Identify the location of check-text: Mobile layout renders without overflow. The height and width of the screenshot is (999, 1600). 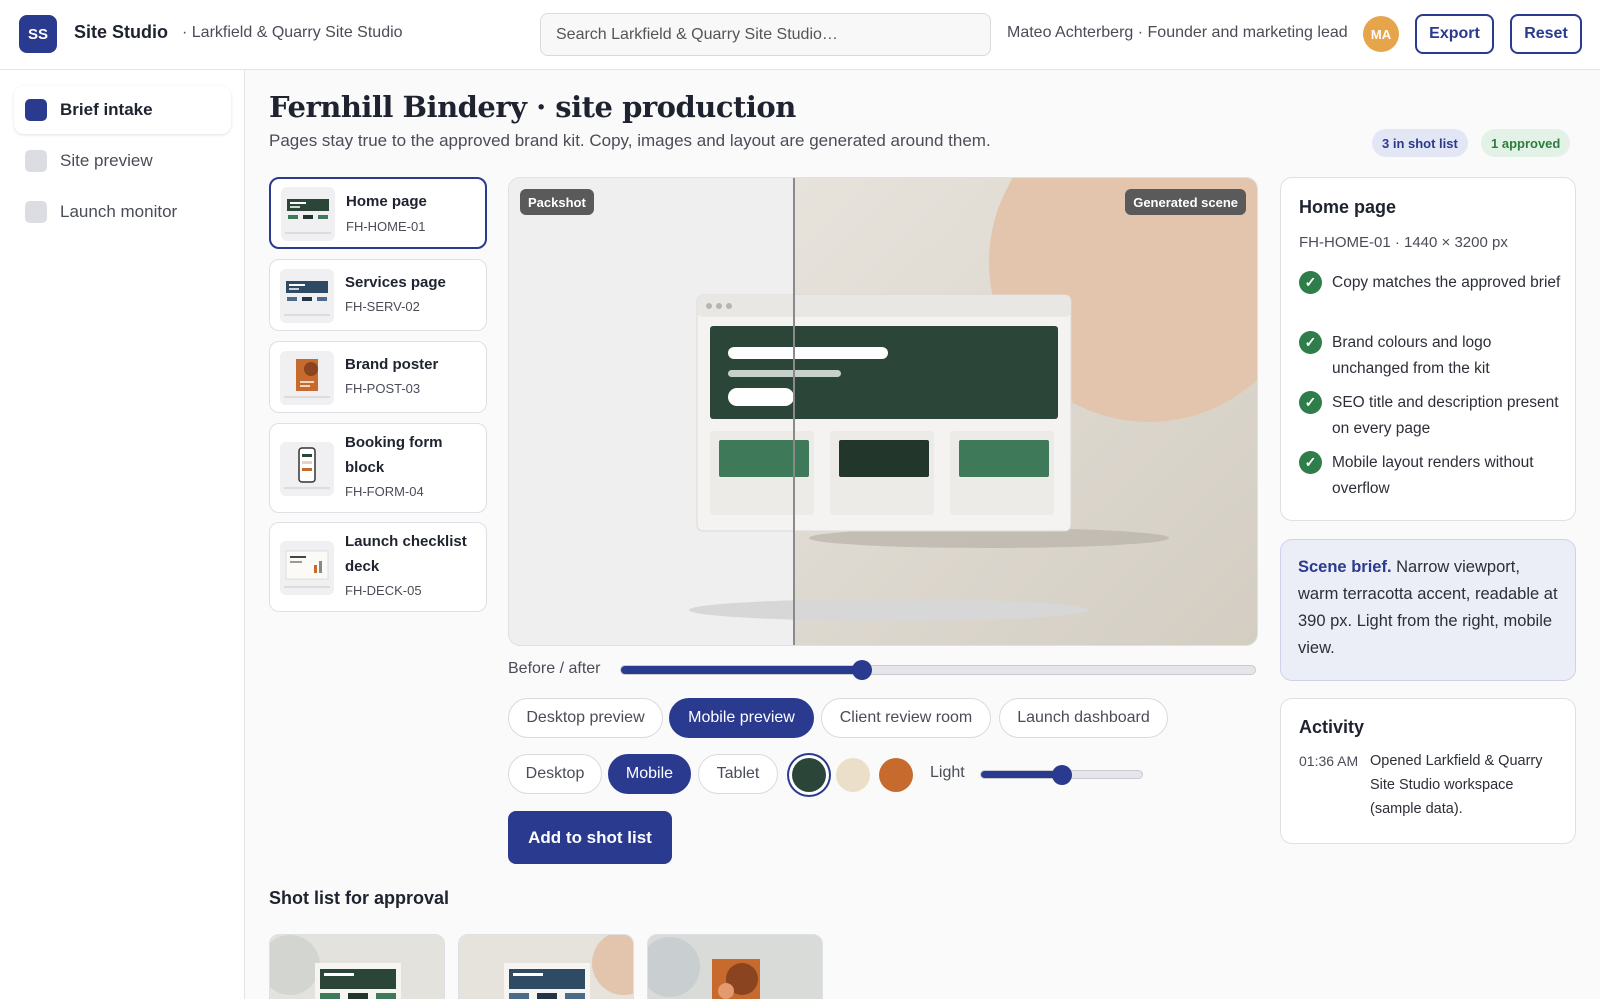
(1433, 475).